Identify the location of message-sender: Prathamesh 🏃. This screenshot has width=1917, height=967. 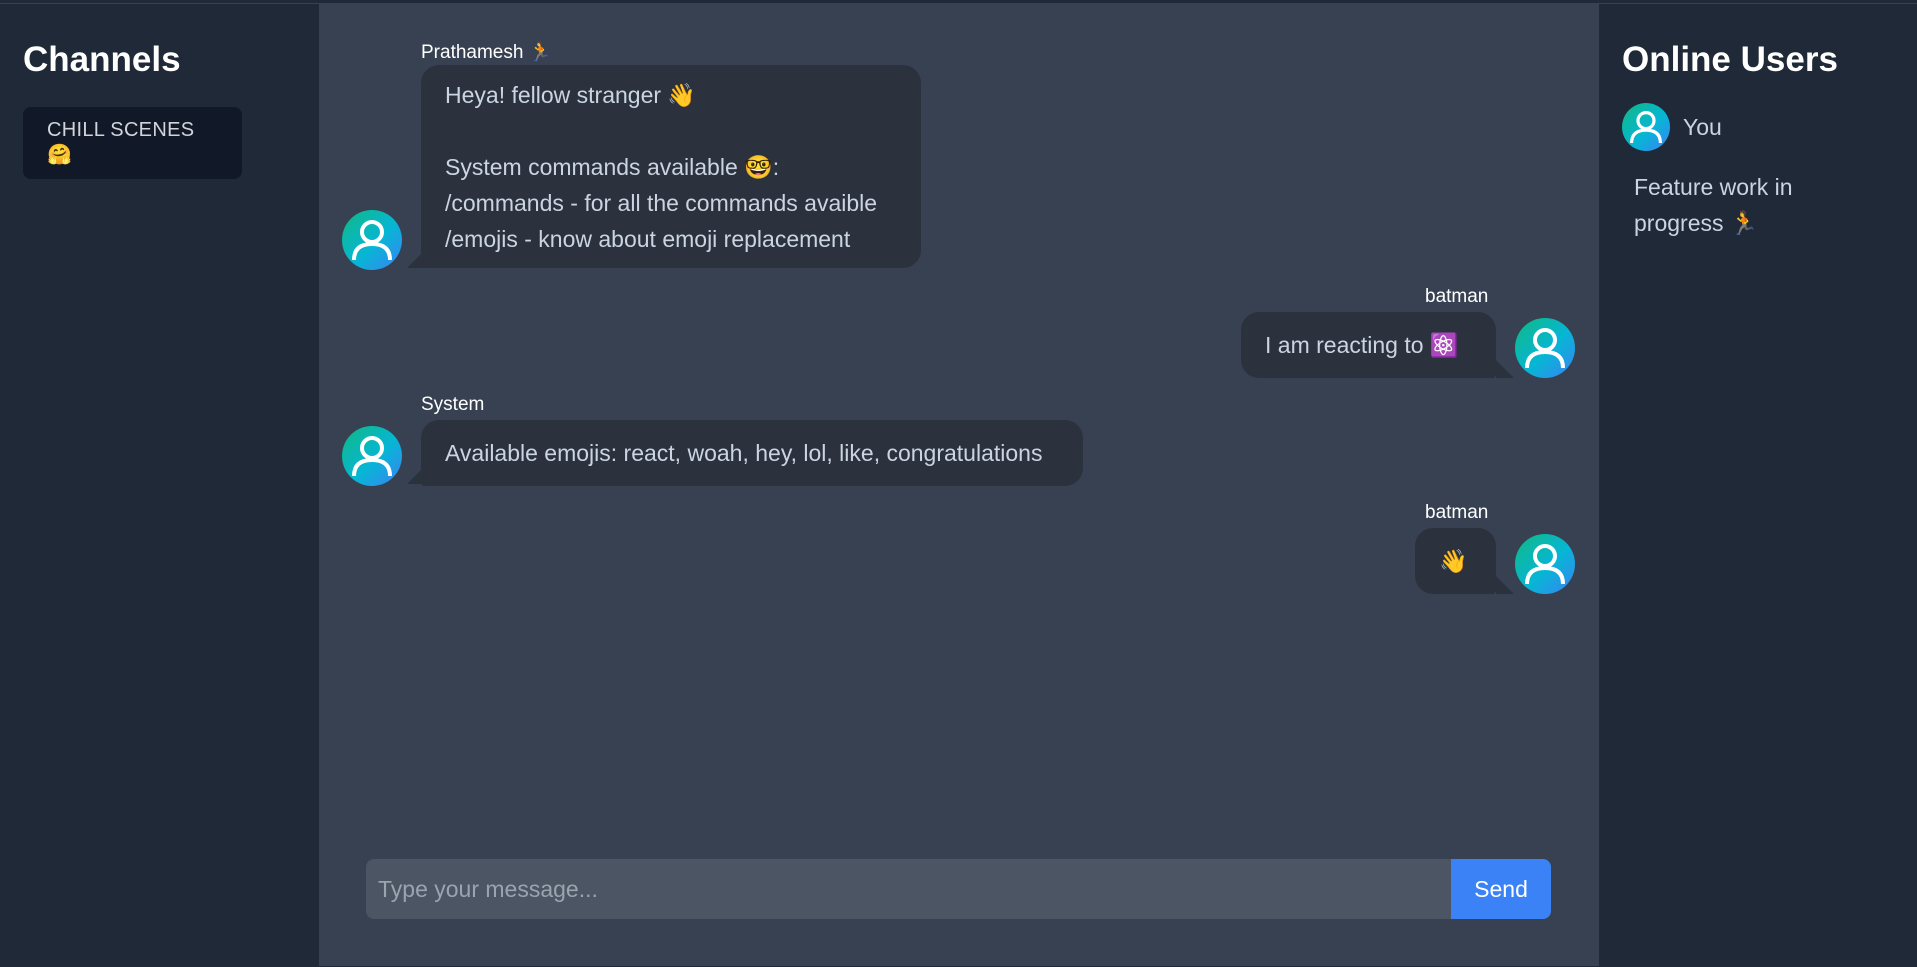
(487, 52).